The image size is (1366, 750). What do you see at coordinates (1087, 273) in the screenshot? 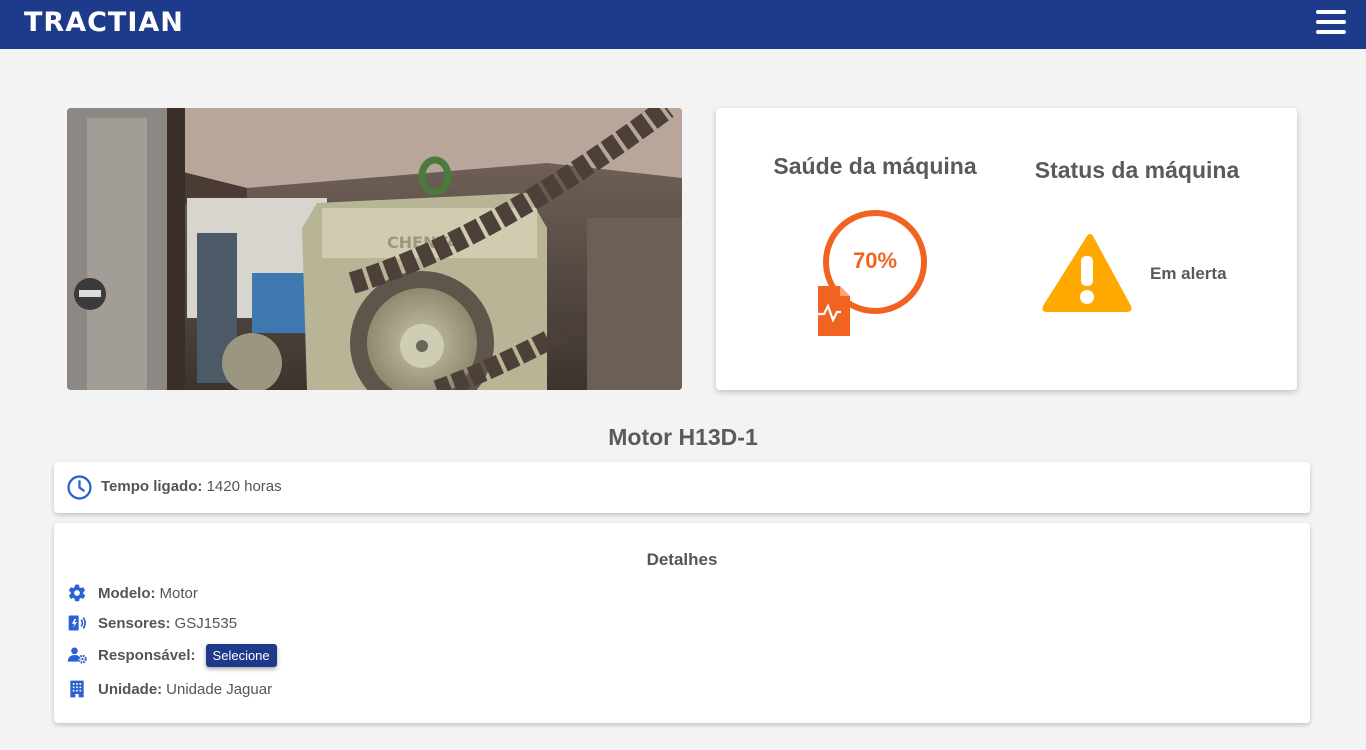
I see `warning-triangle-icon` at bounding box center [1087, 273].